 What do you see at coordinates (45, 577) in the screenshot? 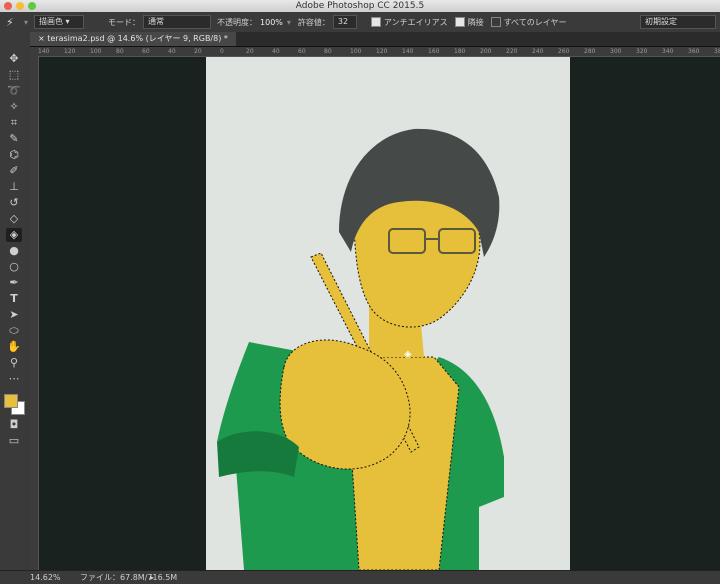
I see `zoom-level: 14.62%` at bounding box center [45, 577].